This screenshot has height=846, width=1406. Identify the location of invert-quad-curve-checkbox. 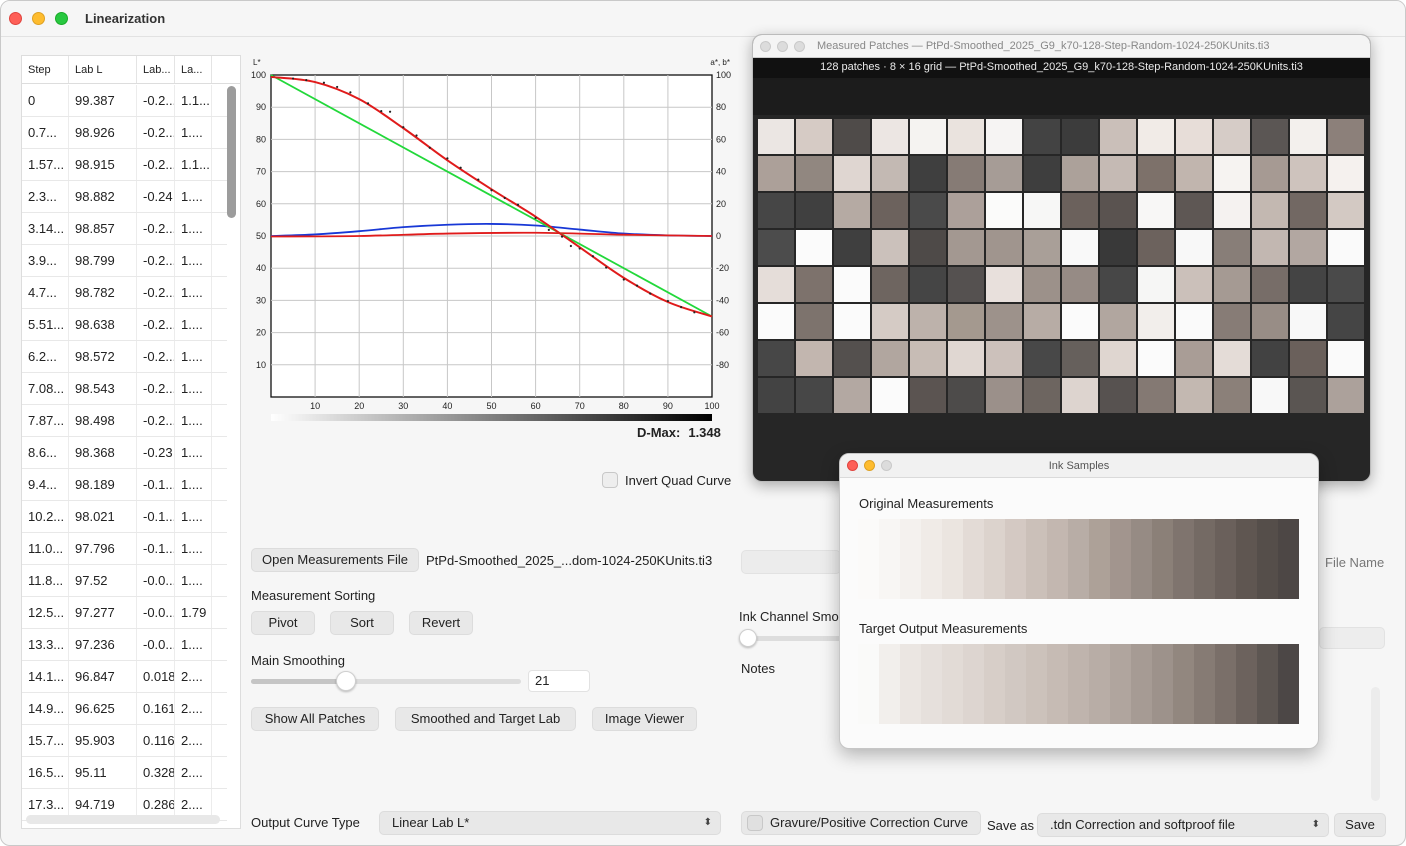
(610, 480).